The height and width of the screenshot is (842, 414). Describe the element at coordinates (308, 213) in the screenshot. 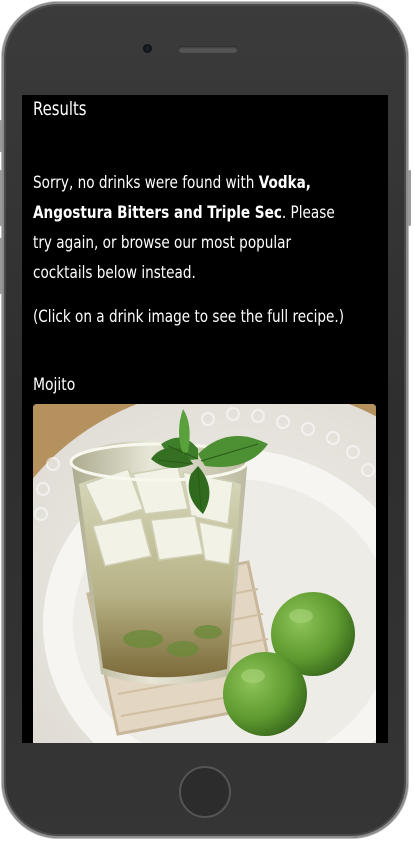

I see `message-text: . Please` at that location.